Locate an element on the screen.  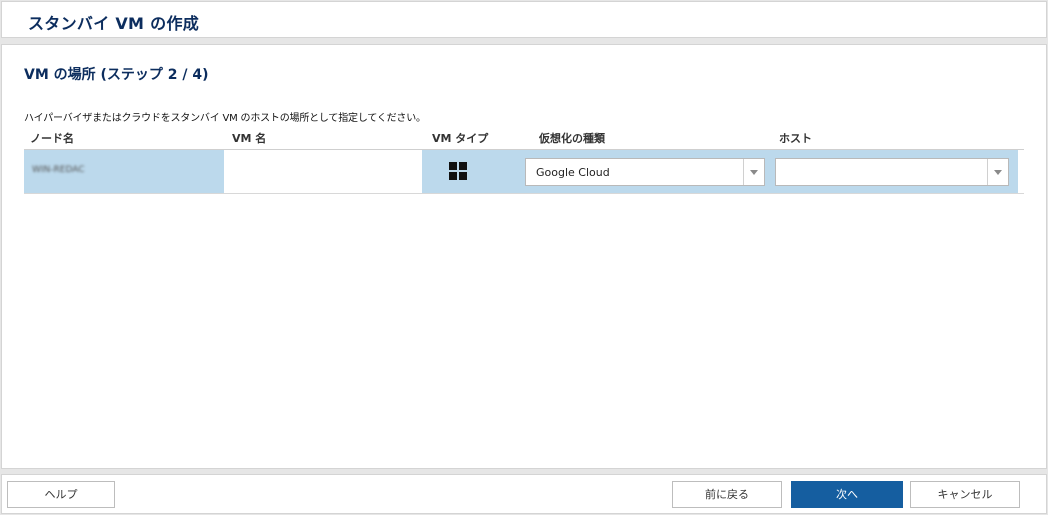
cancel-button: キャンセル is located at coordinates (965, 494).